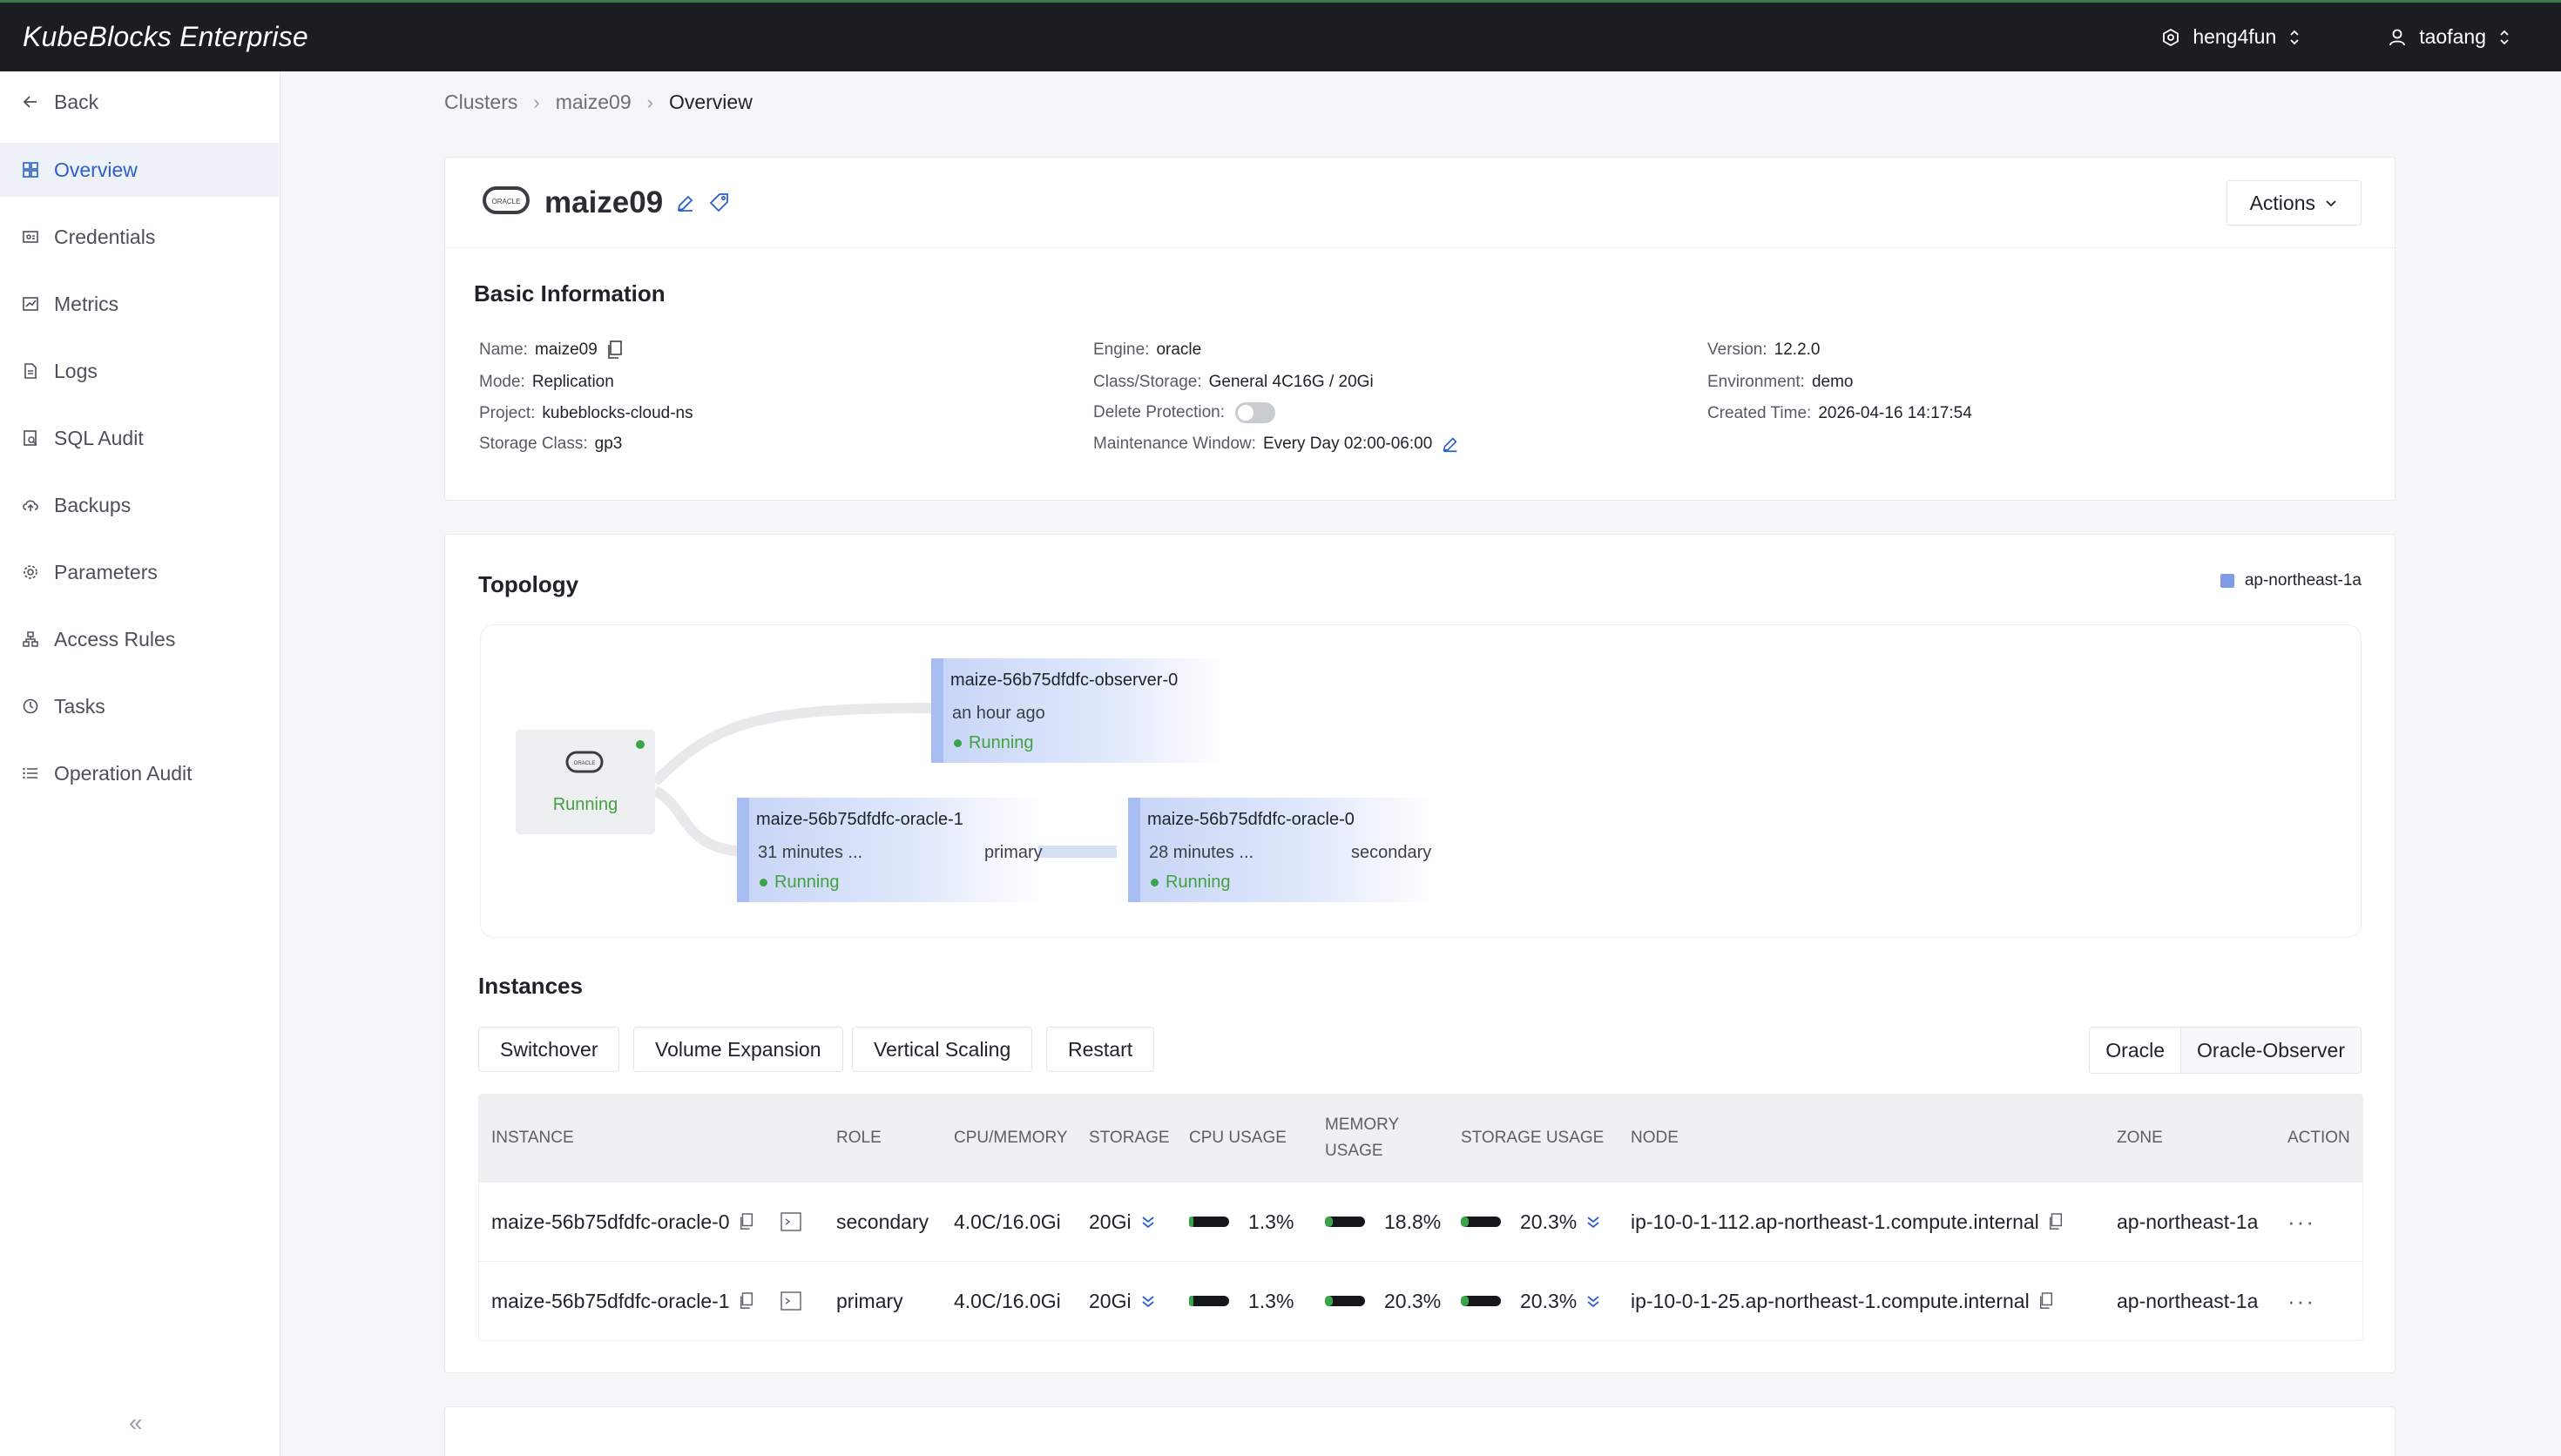  Describe the element at coordinates (942, 1049) in the screenshot. I see `vertical-scaling-button: Vertical Scaling` at that location.